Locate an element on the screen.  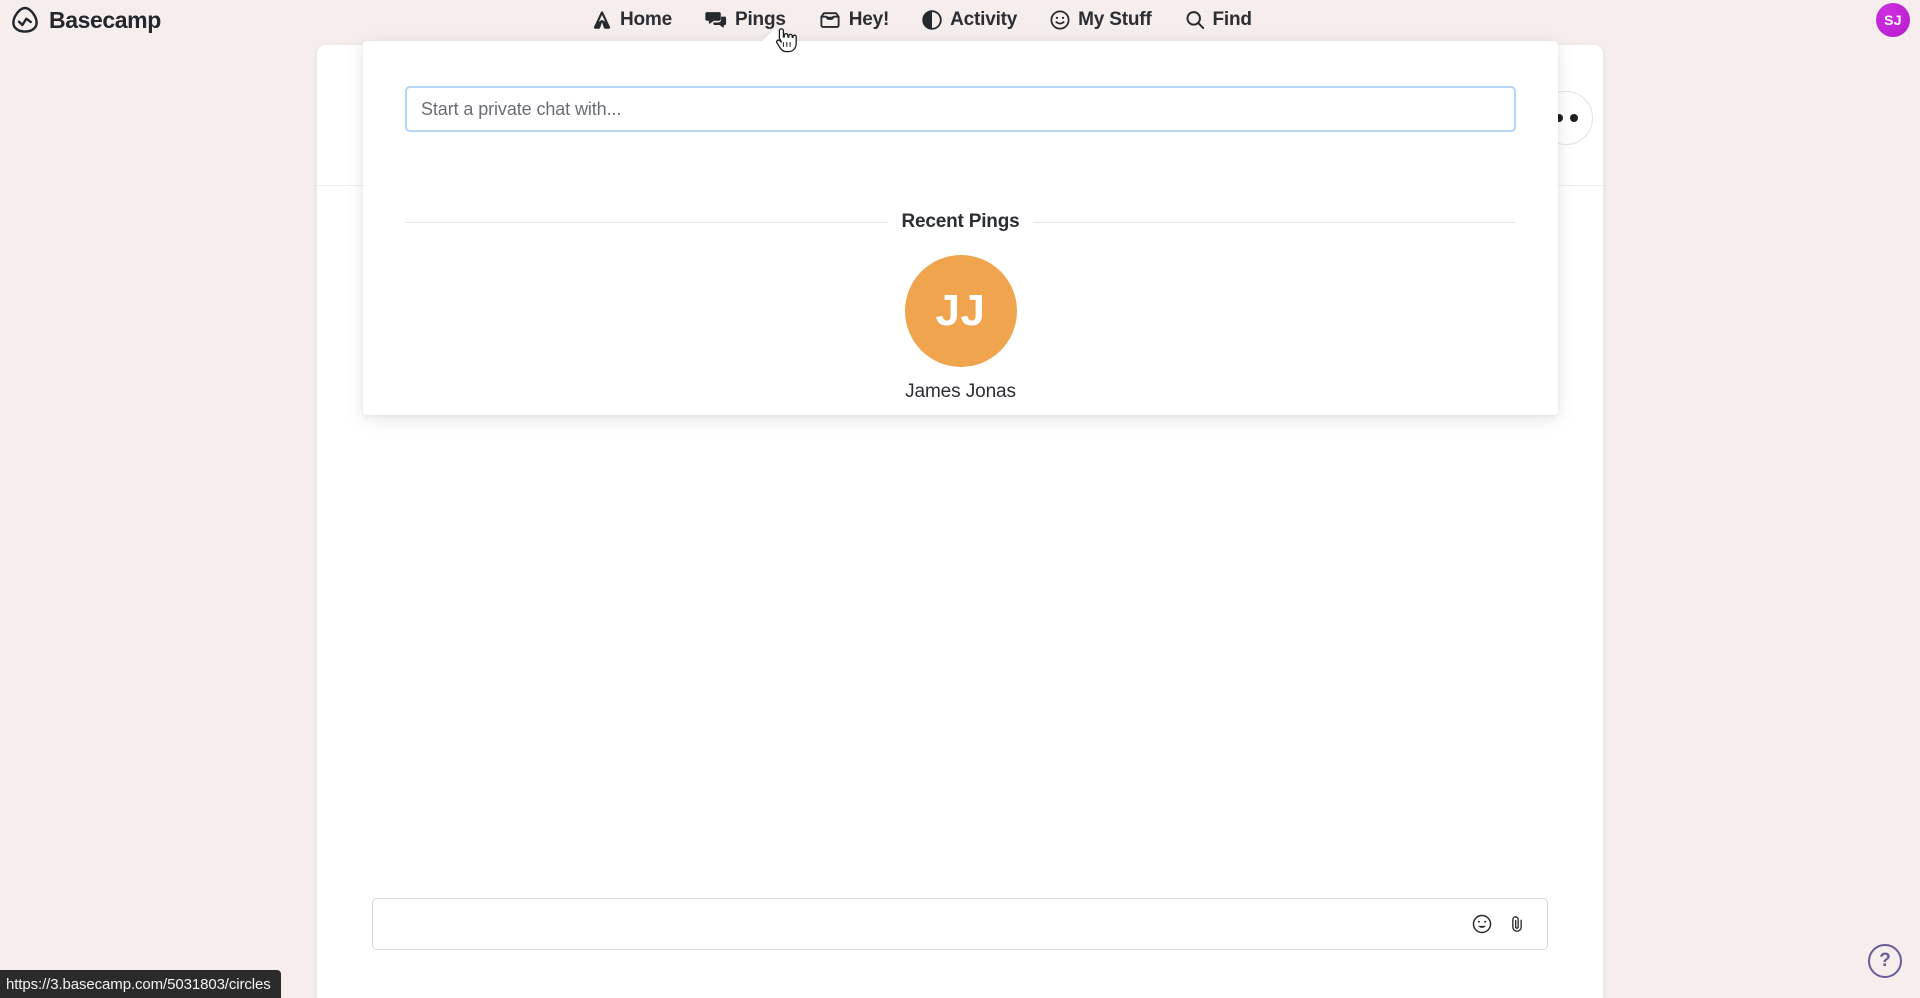
chat-bubbles-icon is located at coordinates (716, 20).